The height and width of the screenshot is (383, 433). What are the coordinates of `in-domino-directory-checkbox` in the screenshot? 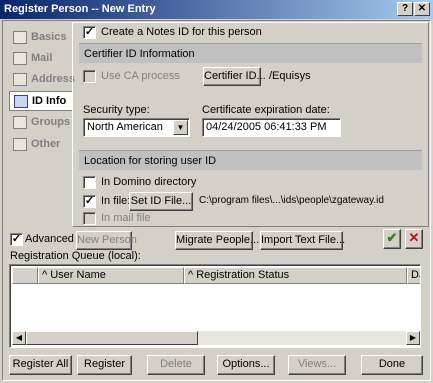 It's located at (89, 182).